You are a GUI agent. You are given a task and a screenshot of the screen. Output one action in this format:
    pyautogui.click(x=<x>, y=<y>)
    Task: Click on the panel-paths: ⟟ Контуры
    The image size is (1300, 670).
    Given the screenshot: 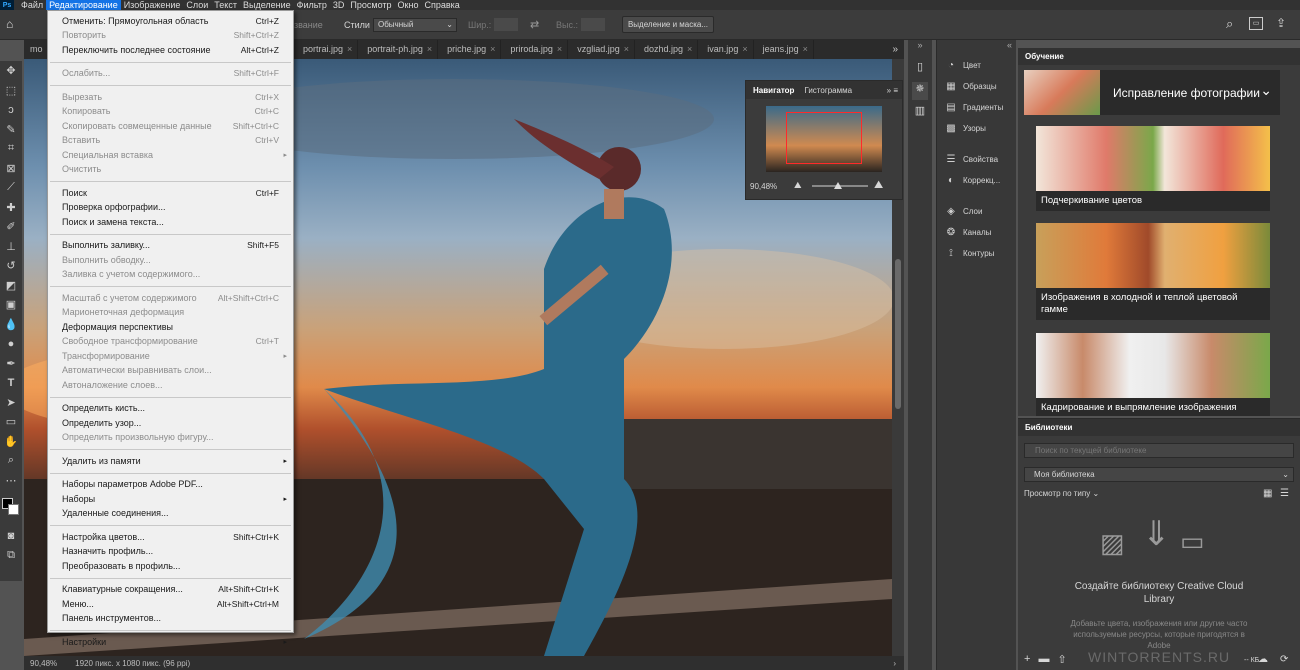 What is the action you would take?
    pyautogui.click(x=976, y=253)
    